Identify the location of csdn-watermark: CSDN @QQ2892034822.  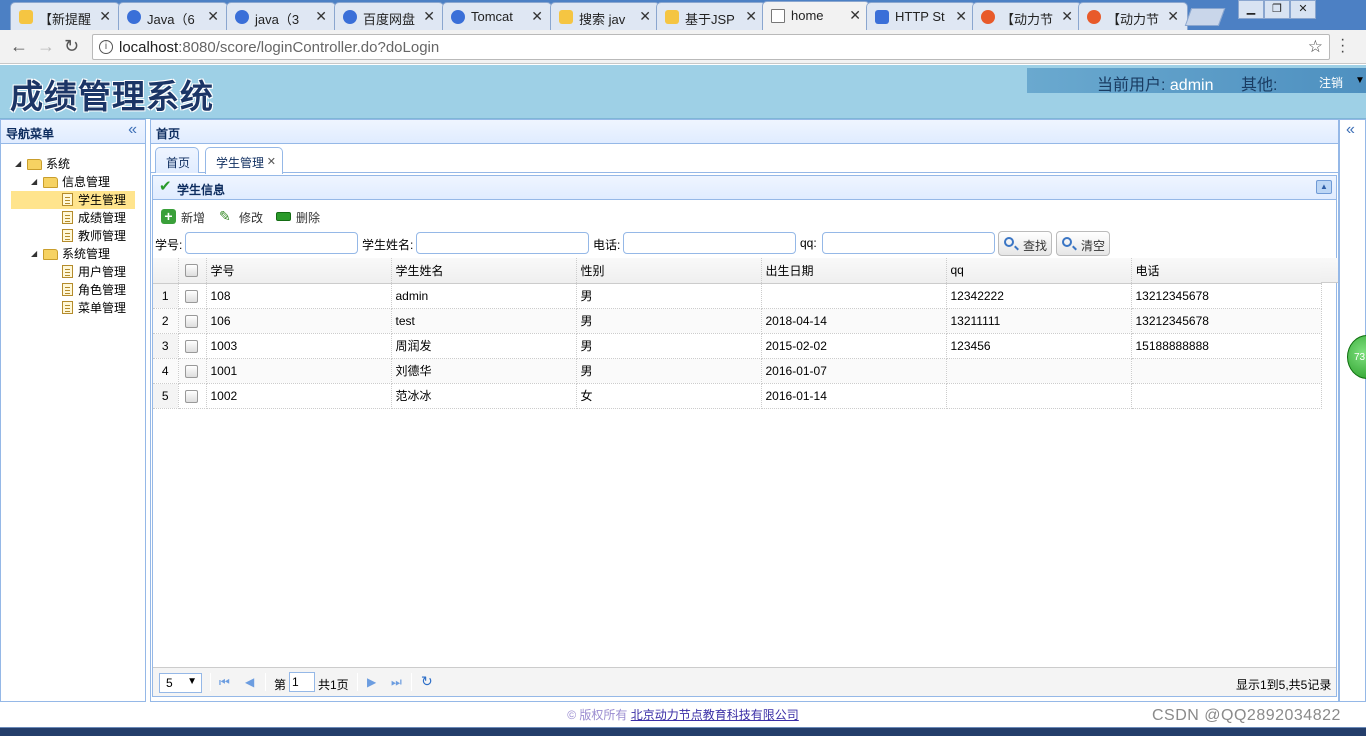
(1246, 715).